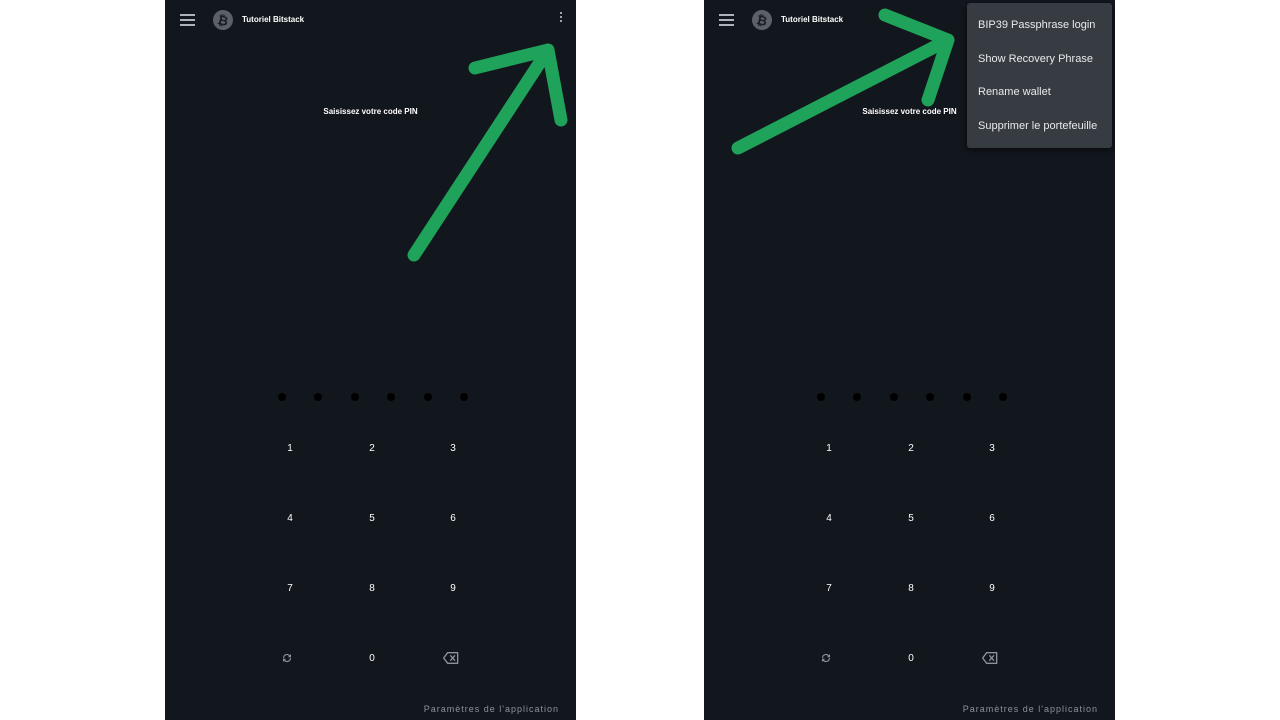  I want to click on more-vert-icon, so click(561, 20).